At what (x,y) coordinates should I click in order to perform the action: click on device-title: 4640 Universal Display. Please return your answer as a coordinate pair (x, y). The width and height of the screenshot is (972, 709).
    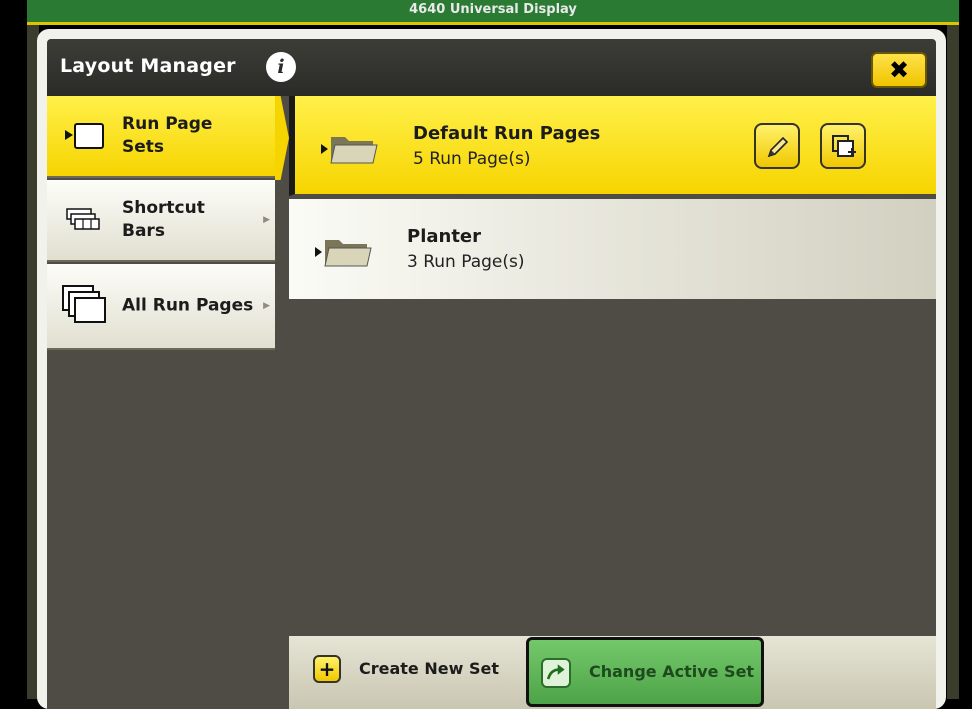
    Looking at the image, I should click on (493, 9).